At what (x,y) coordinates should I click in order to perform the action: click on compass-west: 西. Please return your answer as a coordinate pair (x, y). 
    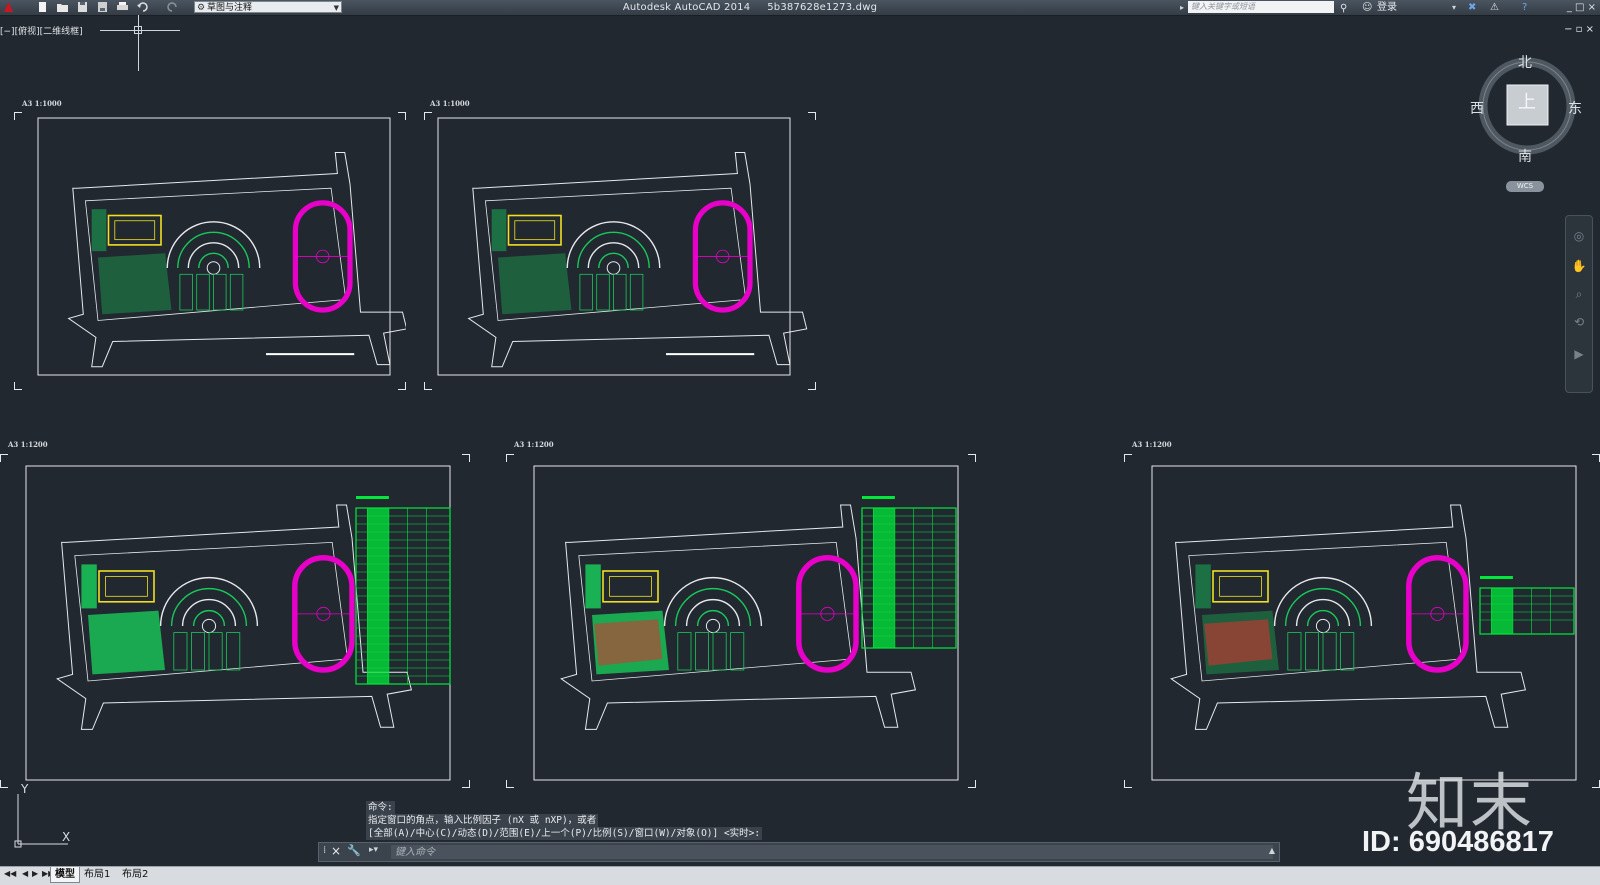
    Looking at the image, I should click on (1477, 108).